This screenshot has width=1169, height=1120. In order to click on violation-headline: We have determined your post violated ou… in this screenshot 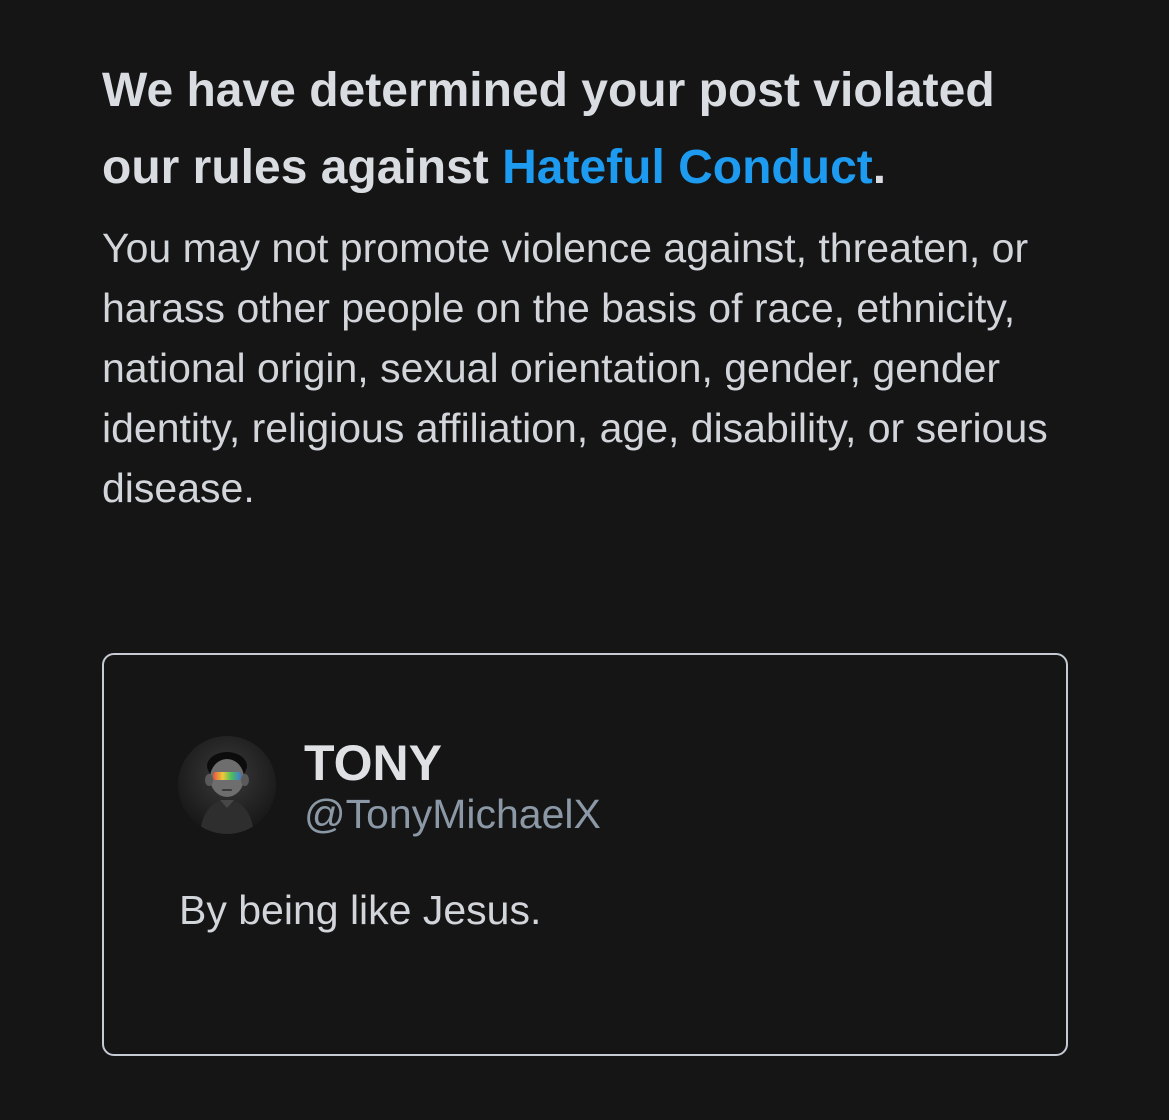, I will do `click(552, 129)`.